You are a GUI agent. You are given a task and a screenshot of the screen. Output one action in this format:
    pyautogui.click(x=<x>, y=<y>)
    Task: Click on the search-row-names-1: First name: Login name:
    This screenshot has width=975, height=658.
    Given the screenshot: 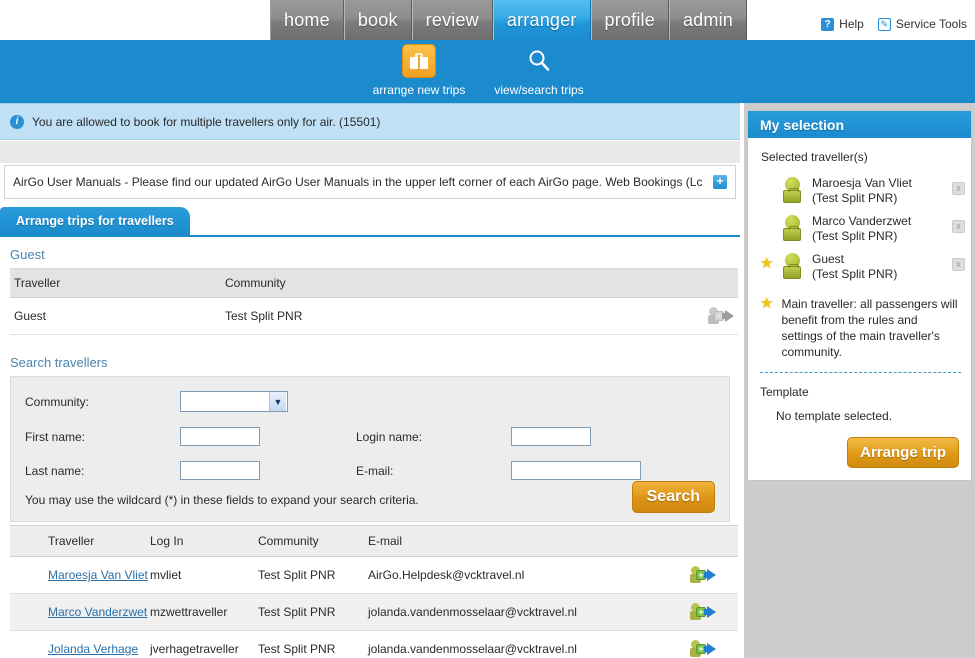 What is the action you would take?
    pyautogui.click(x=370, y=436)
    